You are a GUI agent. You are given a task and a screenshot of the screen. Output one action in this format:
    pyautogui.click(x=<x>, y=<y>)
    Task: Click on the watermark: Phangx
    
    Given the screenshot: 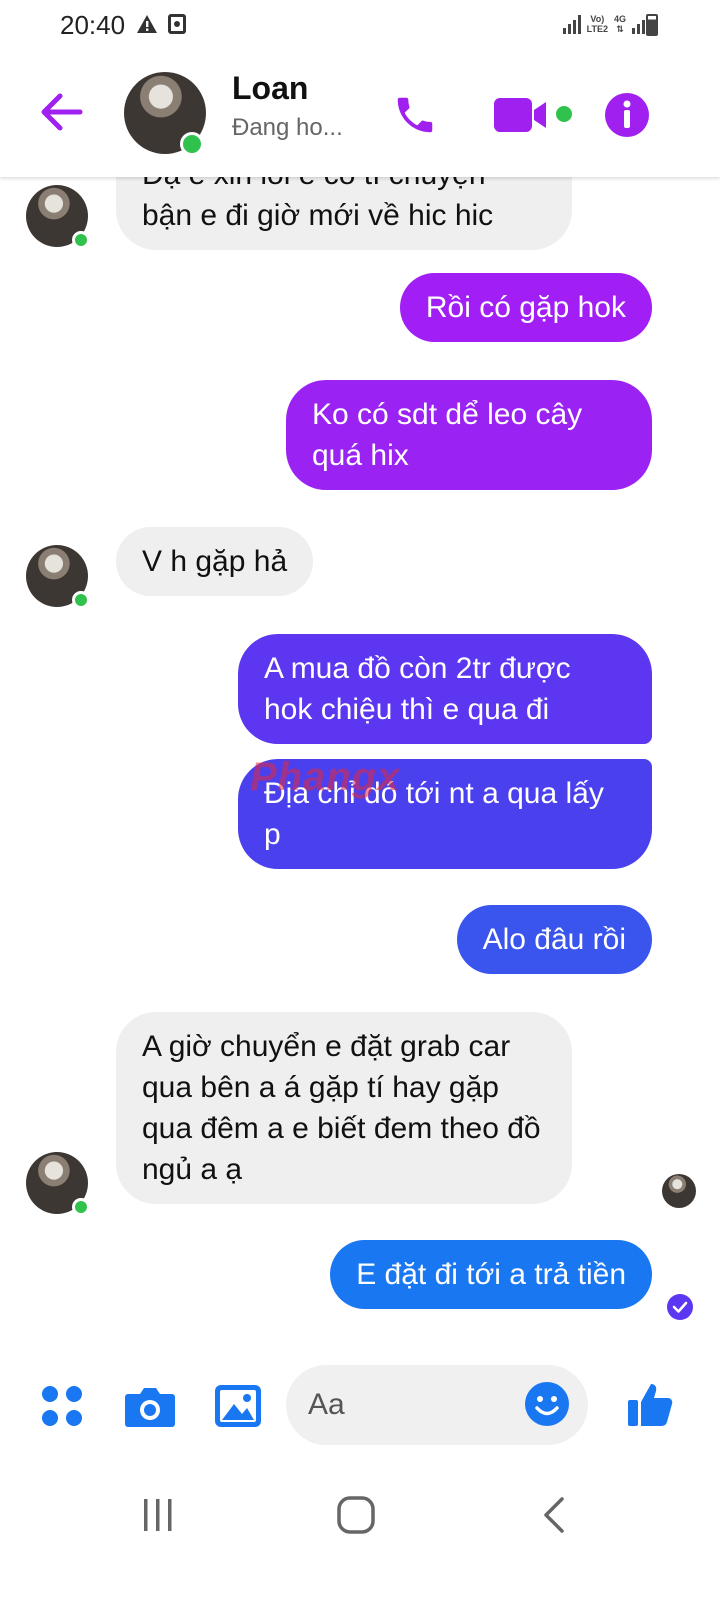 What is the action you would take?
    pyautogui.click(x=325, y=777)
    